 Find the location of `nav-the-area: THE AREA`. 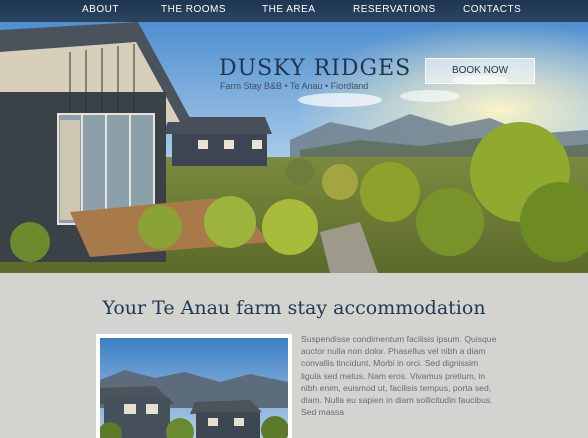

nav-the-area: THE AREA is located at coordinates (288, 9).